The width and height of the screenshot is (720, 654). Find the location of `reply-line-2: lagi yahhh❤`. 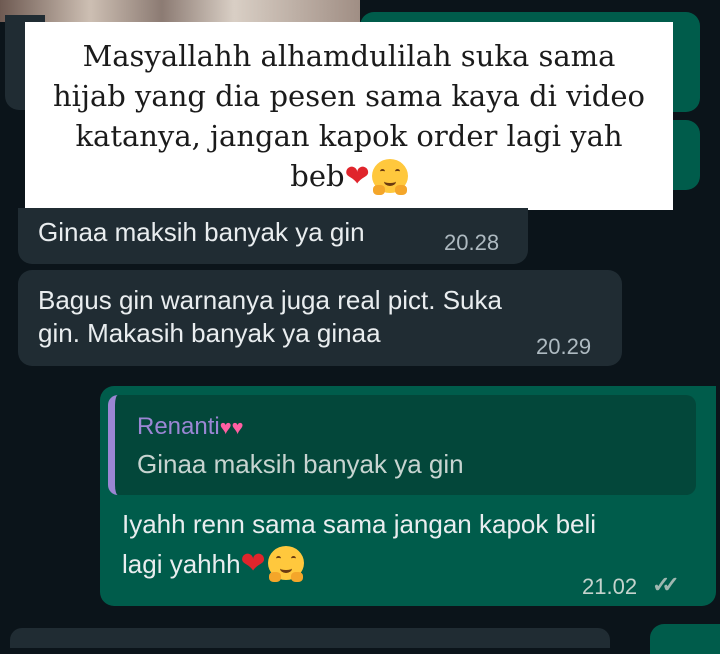

reply-line-2: lagi yahhh❤ is located at coordinates (213, 564).